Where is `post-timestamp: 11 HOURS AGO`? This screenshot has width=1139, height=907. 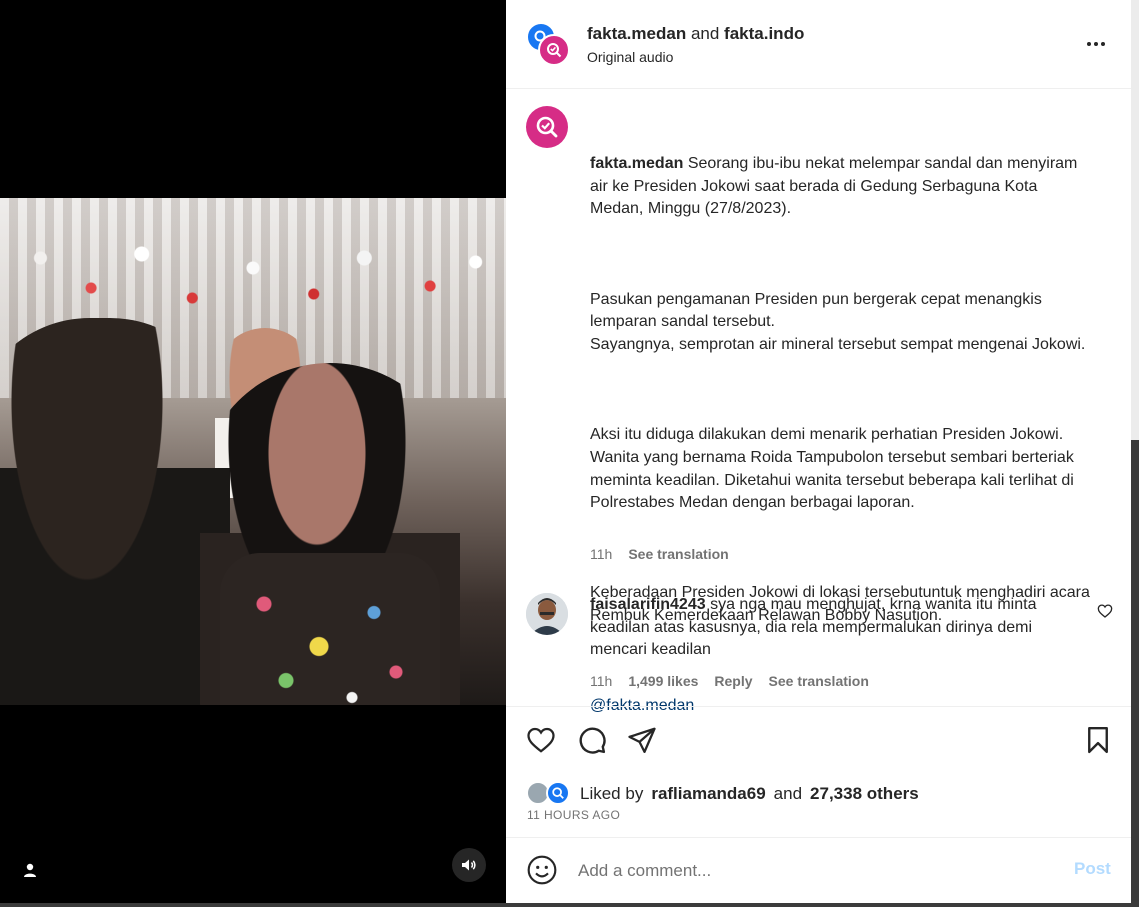 post-timestamp: 11 HOURS AGO is located at coordinates (573, 815).